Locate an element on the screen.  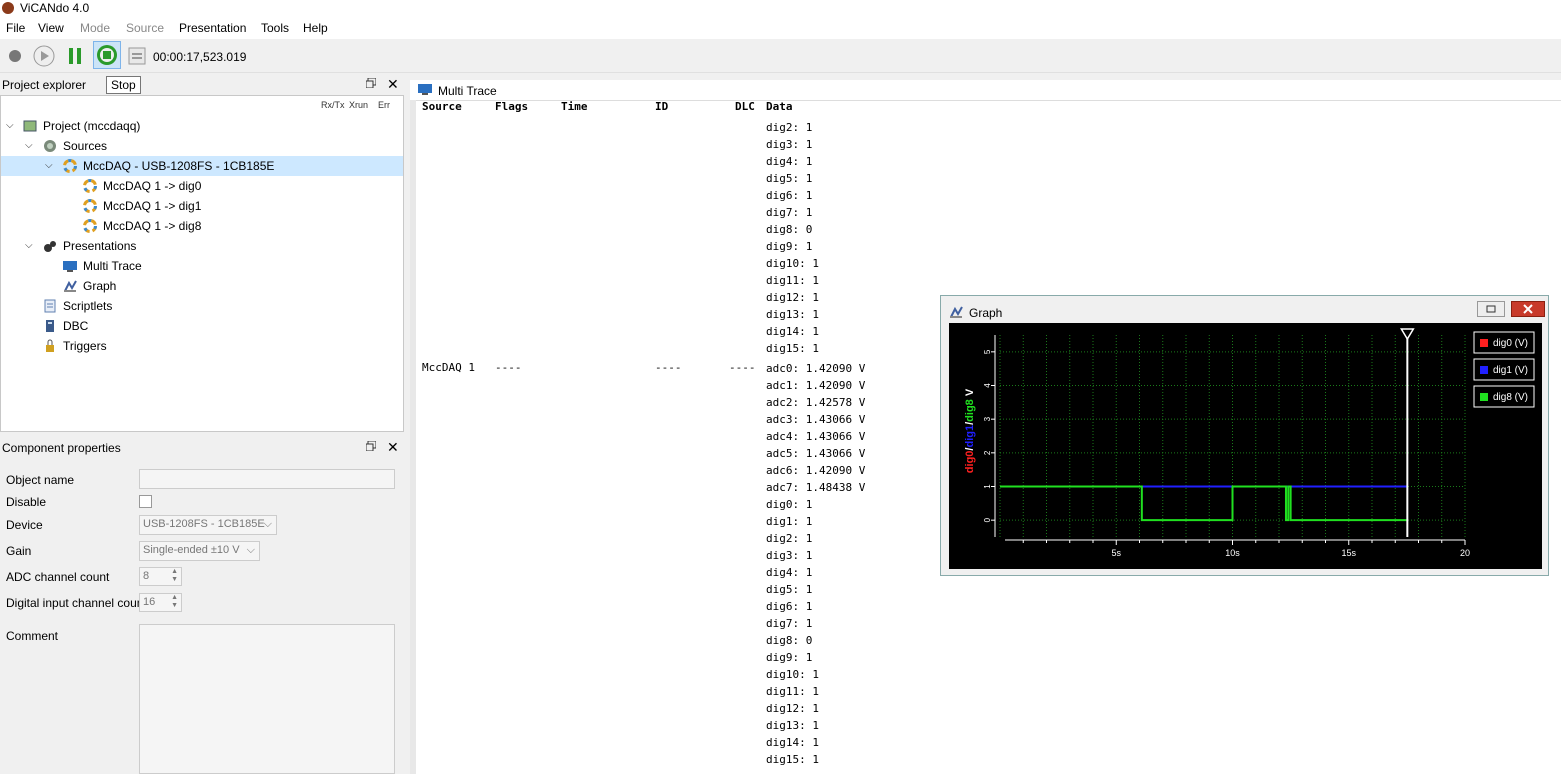
title-bar: ViCANdo 4.0 is located at coordinates (780, 8).